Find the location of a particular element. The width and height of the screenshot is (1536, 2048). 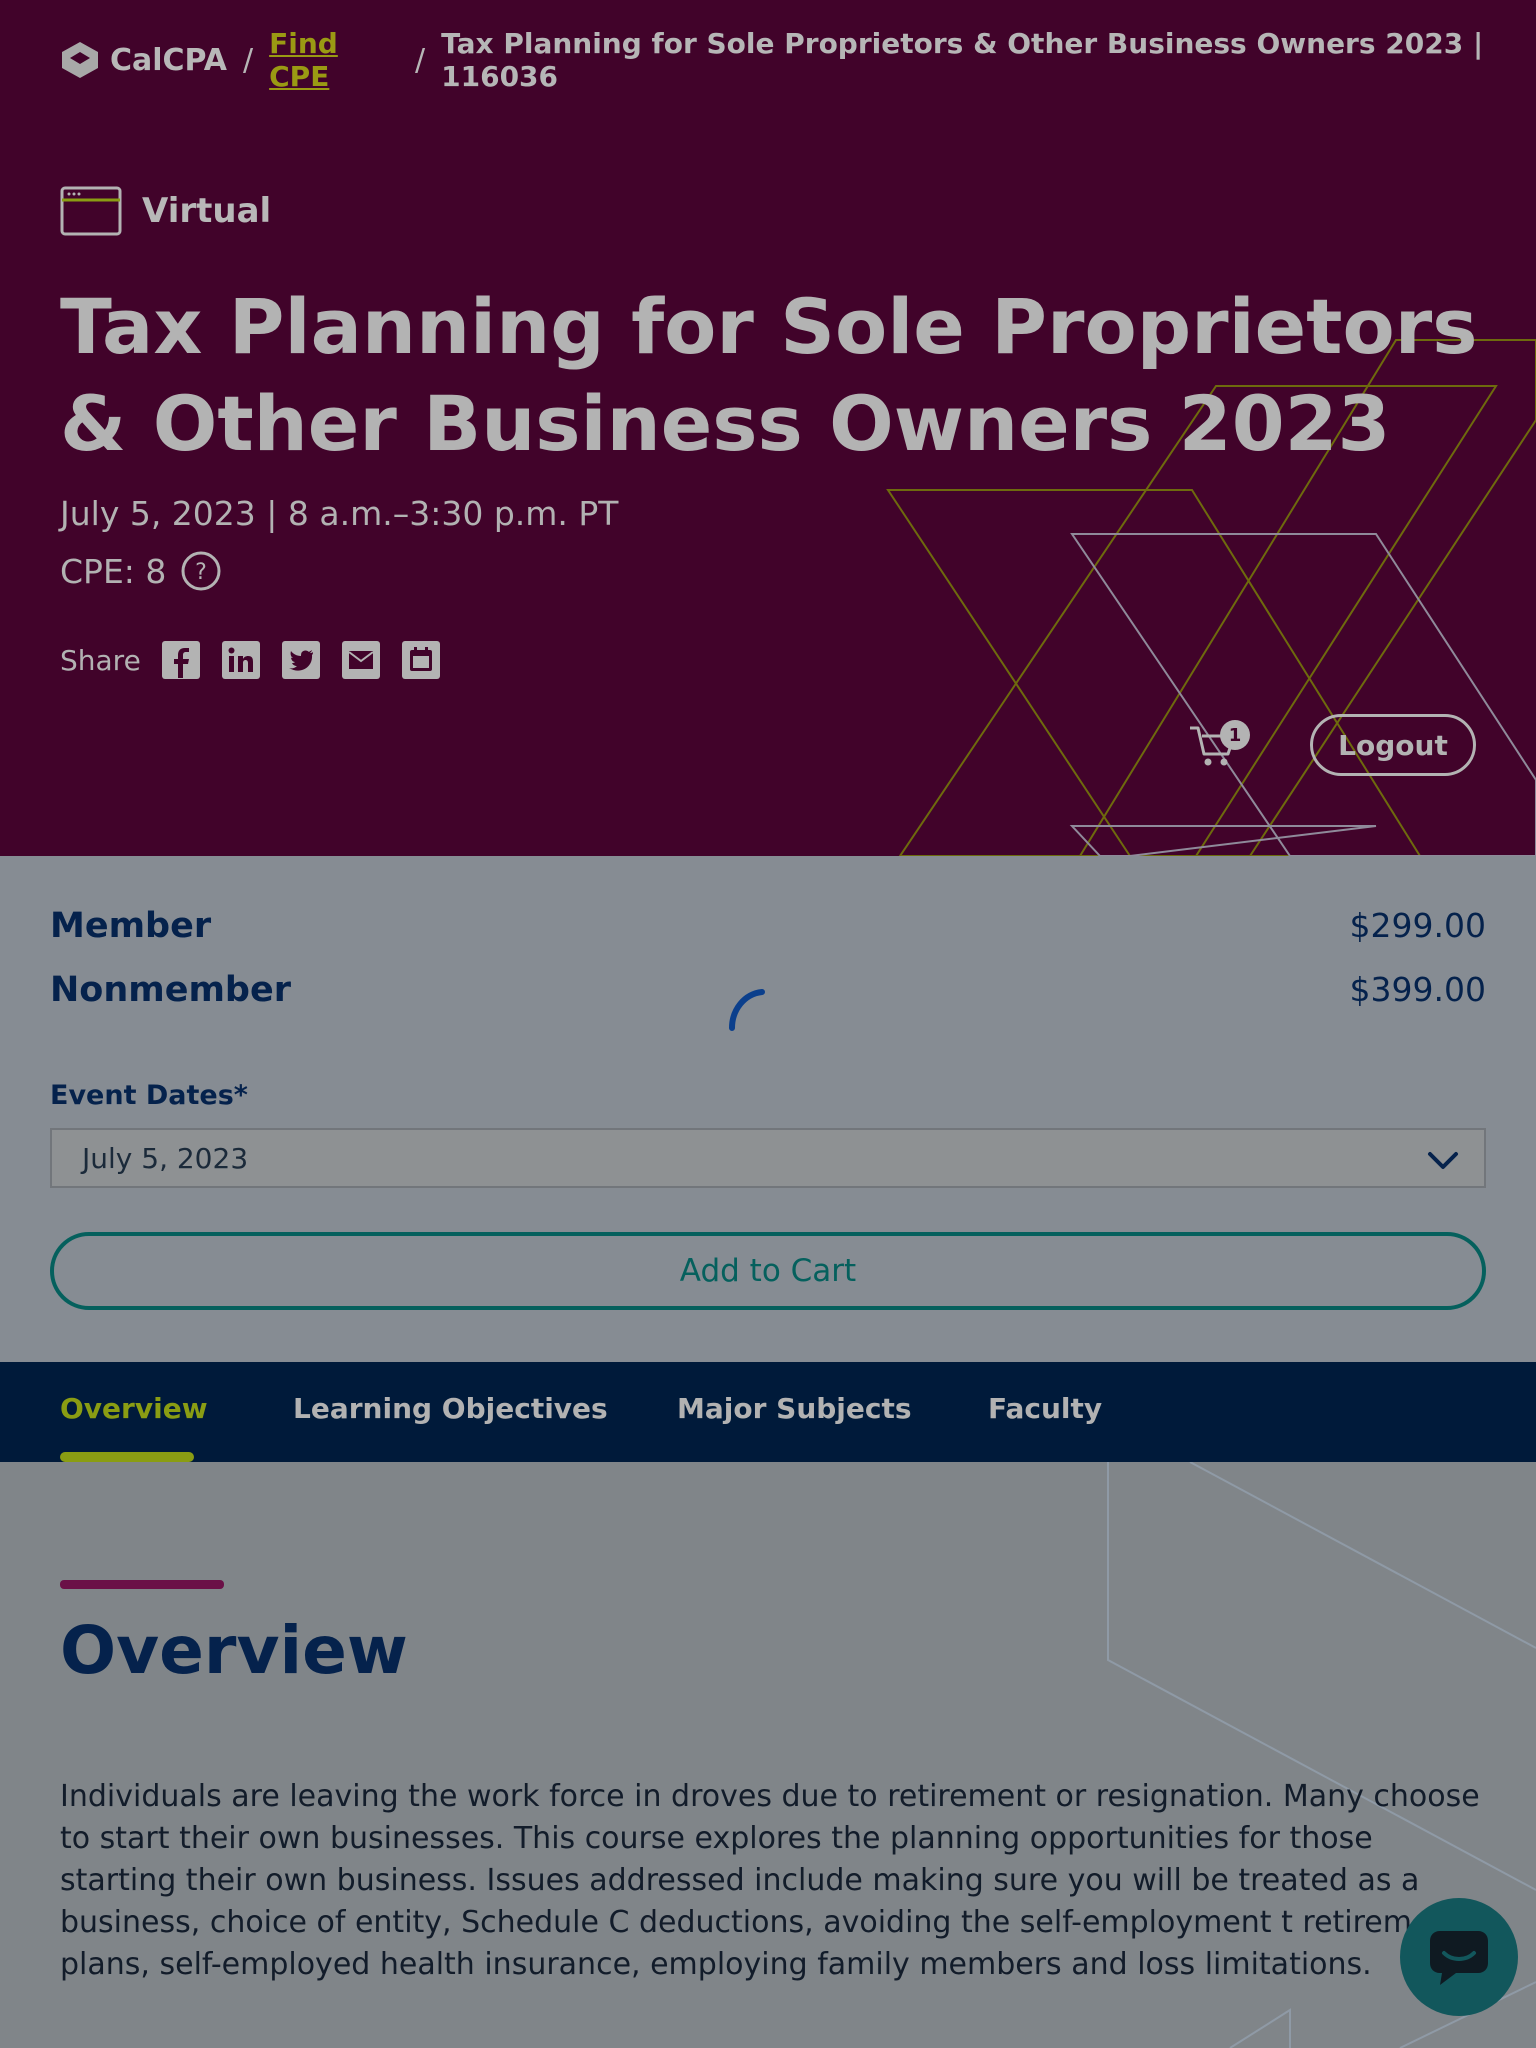

tab-learning-objectives: Learning Objectives is located at coordinates (450, 1408).